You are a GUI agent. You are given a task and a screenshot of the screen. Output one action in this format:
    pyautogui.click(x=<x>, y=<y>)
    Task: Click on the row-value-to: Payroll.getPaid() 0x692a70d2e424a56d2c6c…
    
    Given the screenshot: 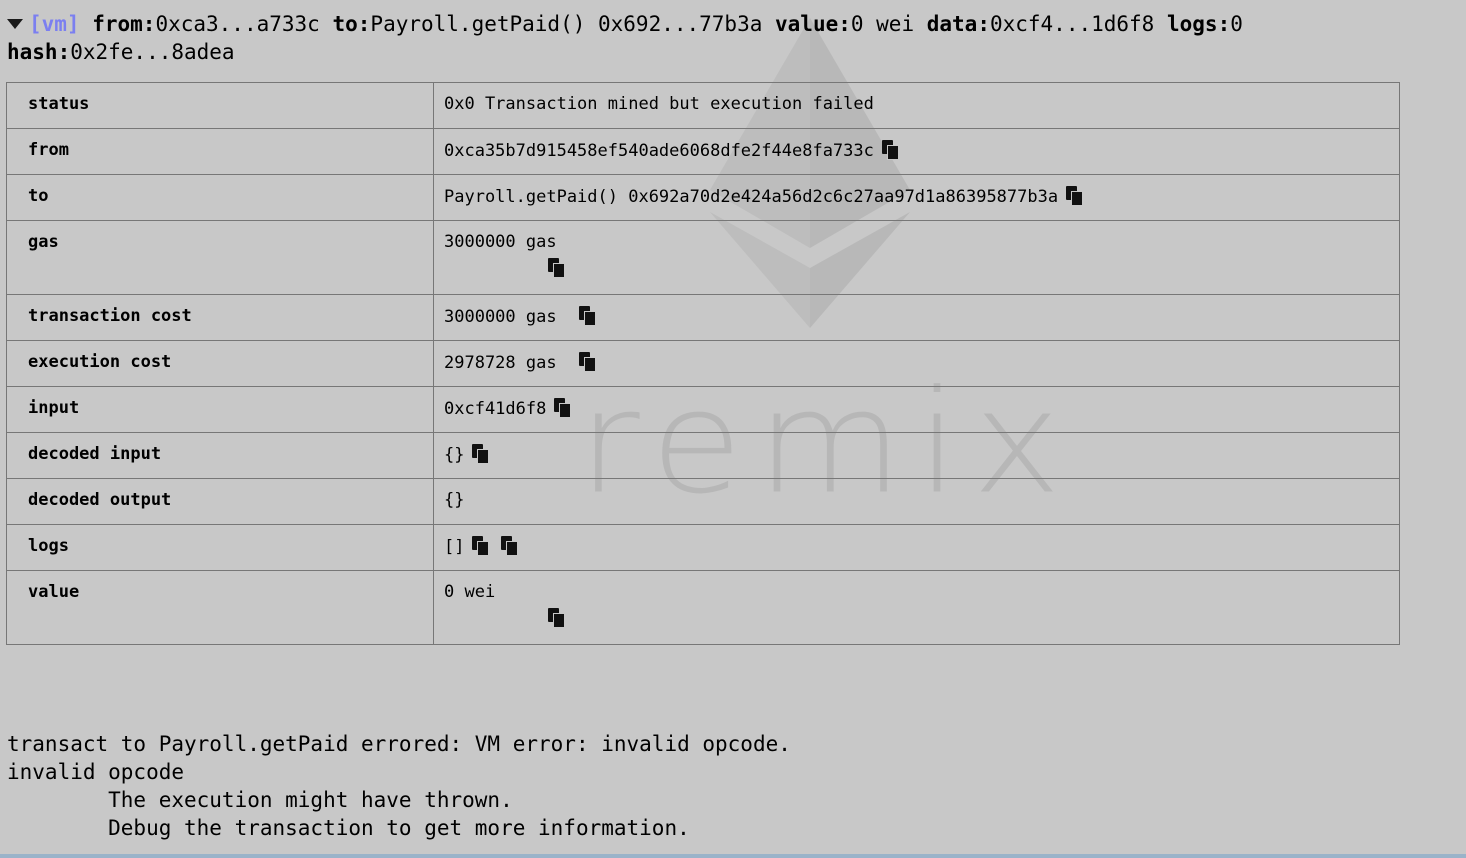 What is the action you would take?
    pyautogui.click(x=751, y=197)
    